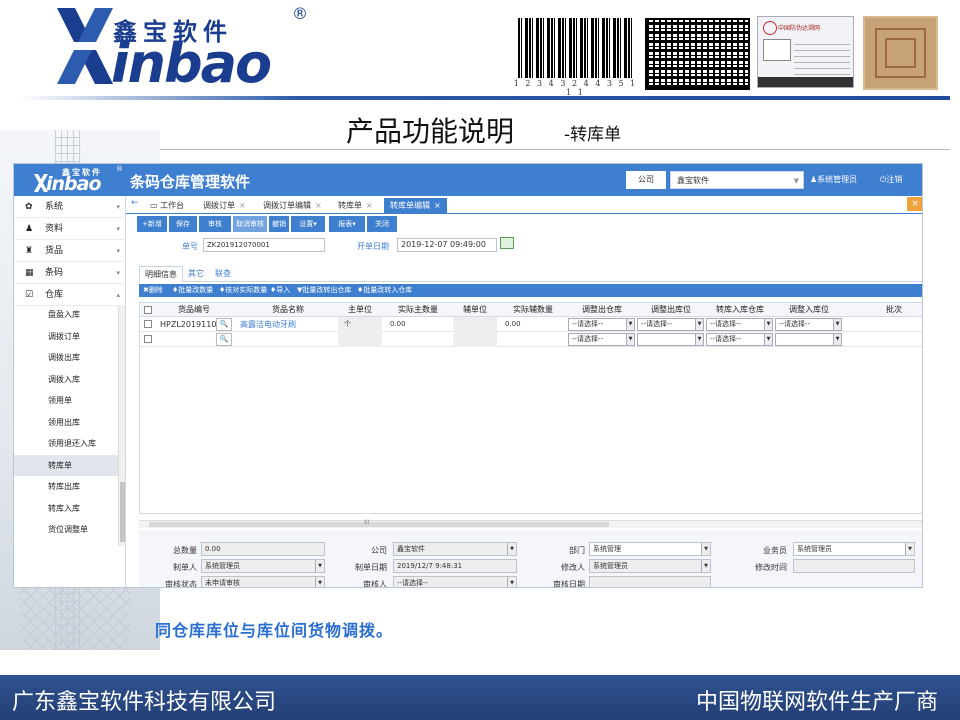 The height and width of the screenshot is (720, 960). I want to click on sidebar-item: 盘盈入库, so click(66, 314).